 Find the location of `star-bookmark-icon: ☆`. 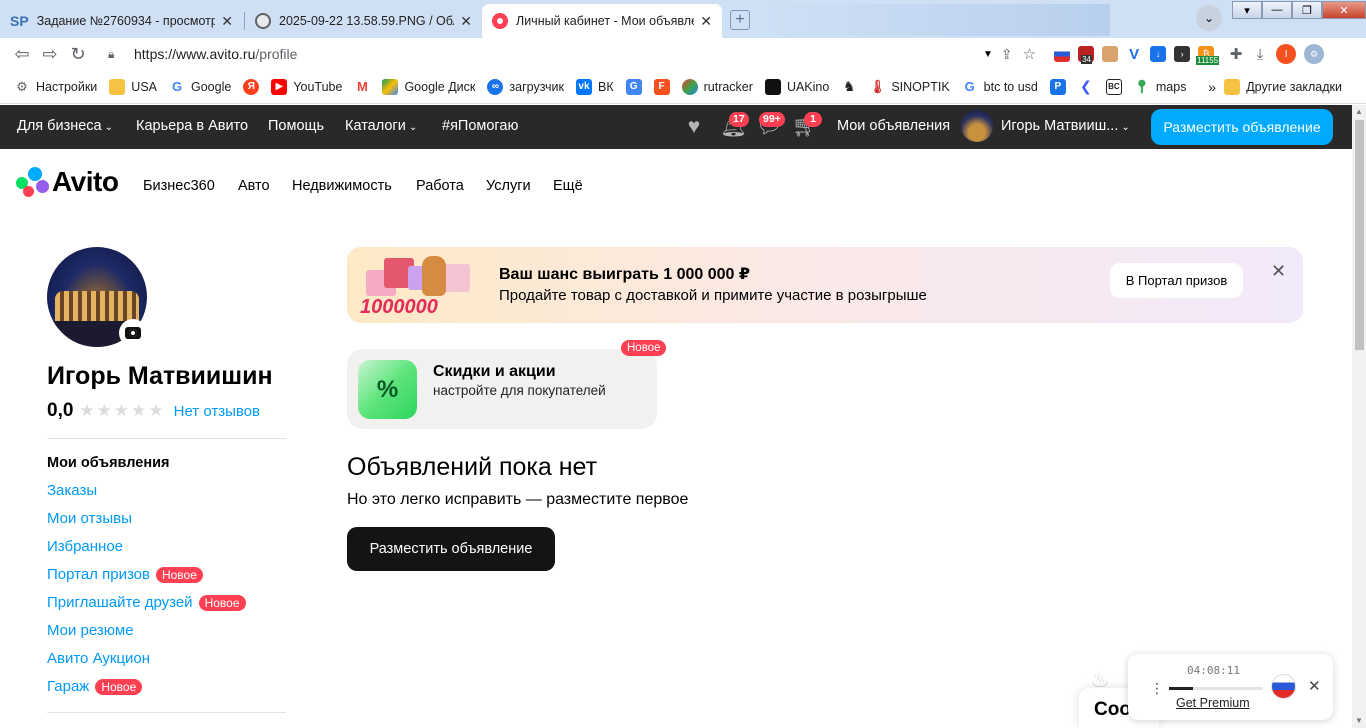

star-bookmark-icon: ☆ is located at coordinates (1029, 54).